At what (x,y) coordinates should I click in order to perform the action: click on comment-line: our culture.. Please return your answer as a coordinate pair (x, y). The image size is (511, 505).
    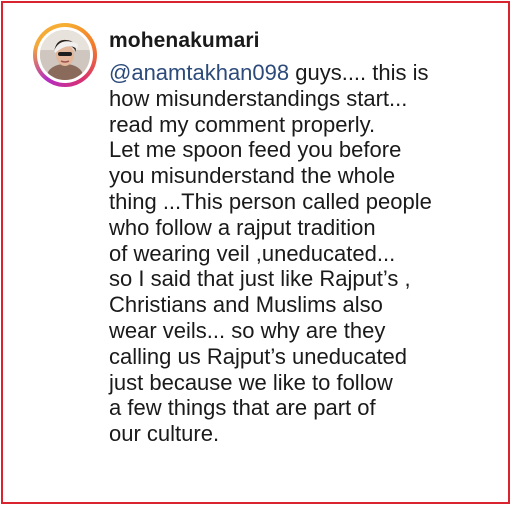
    Looking at the image, I should click on (164, 434).